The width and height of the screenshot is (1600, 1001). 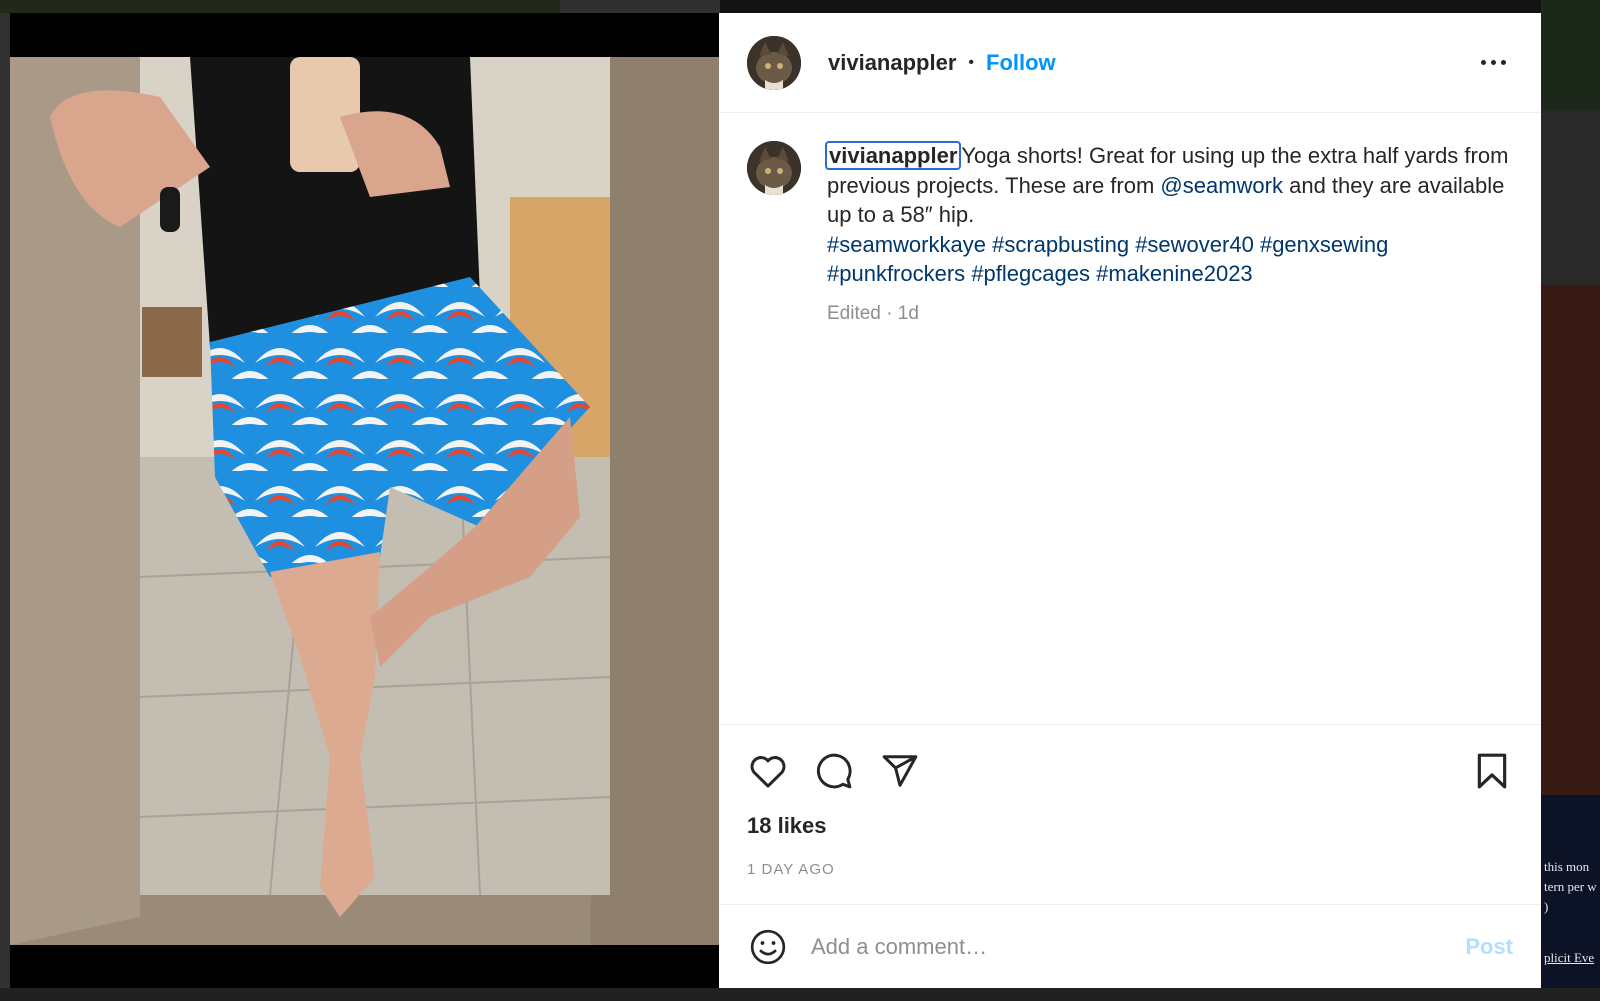 What do you see at coordinates (1570, 886) in the screenshot?
I see `backdrop-text: tern per w` at bounding box center [1570, 886].